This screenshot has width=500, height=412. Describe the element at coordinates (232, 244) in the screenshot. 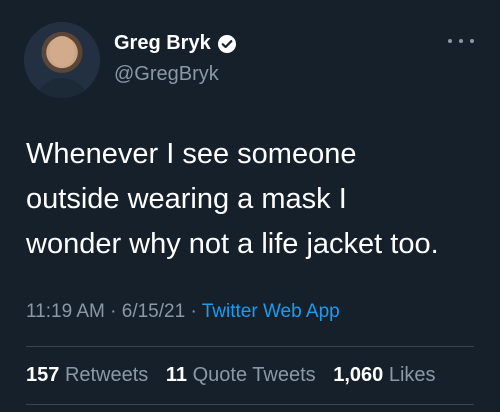

I see `tweet-line: wonder why not a life jacket too.` at that location.